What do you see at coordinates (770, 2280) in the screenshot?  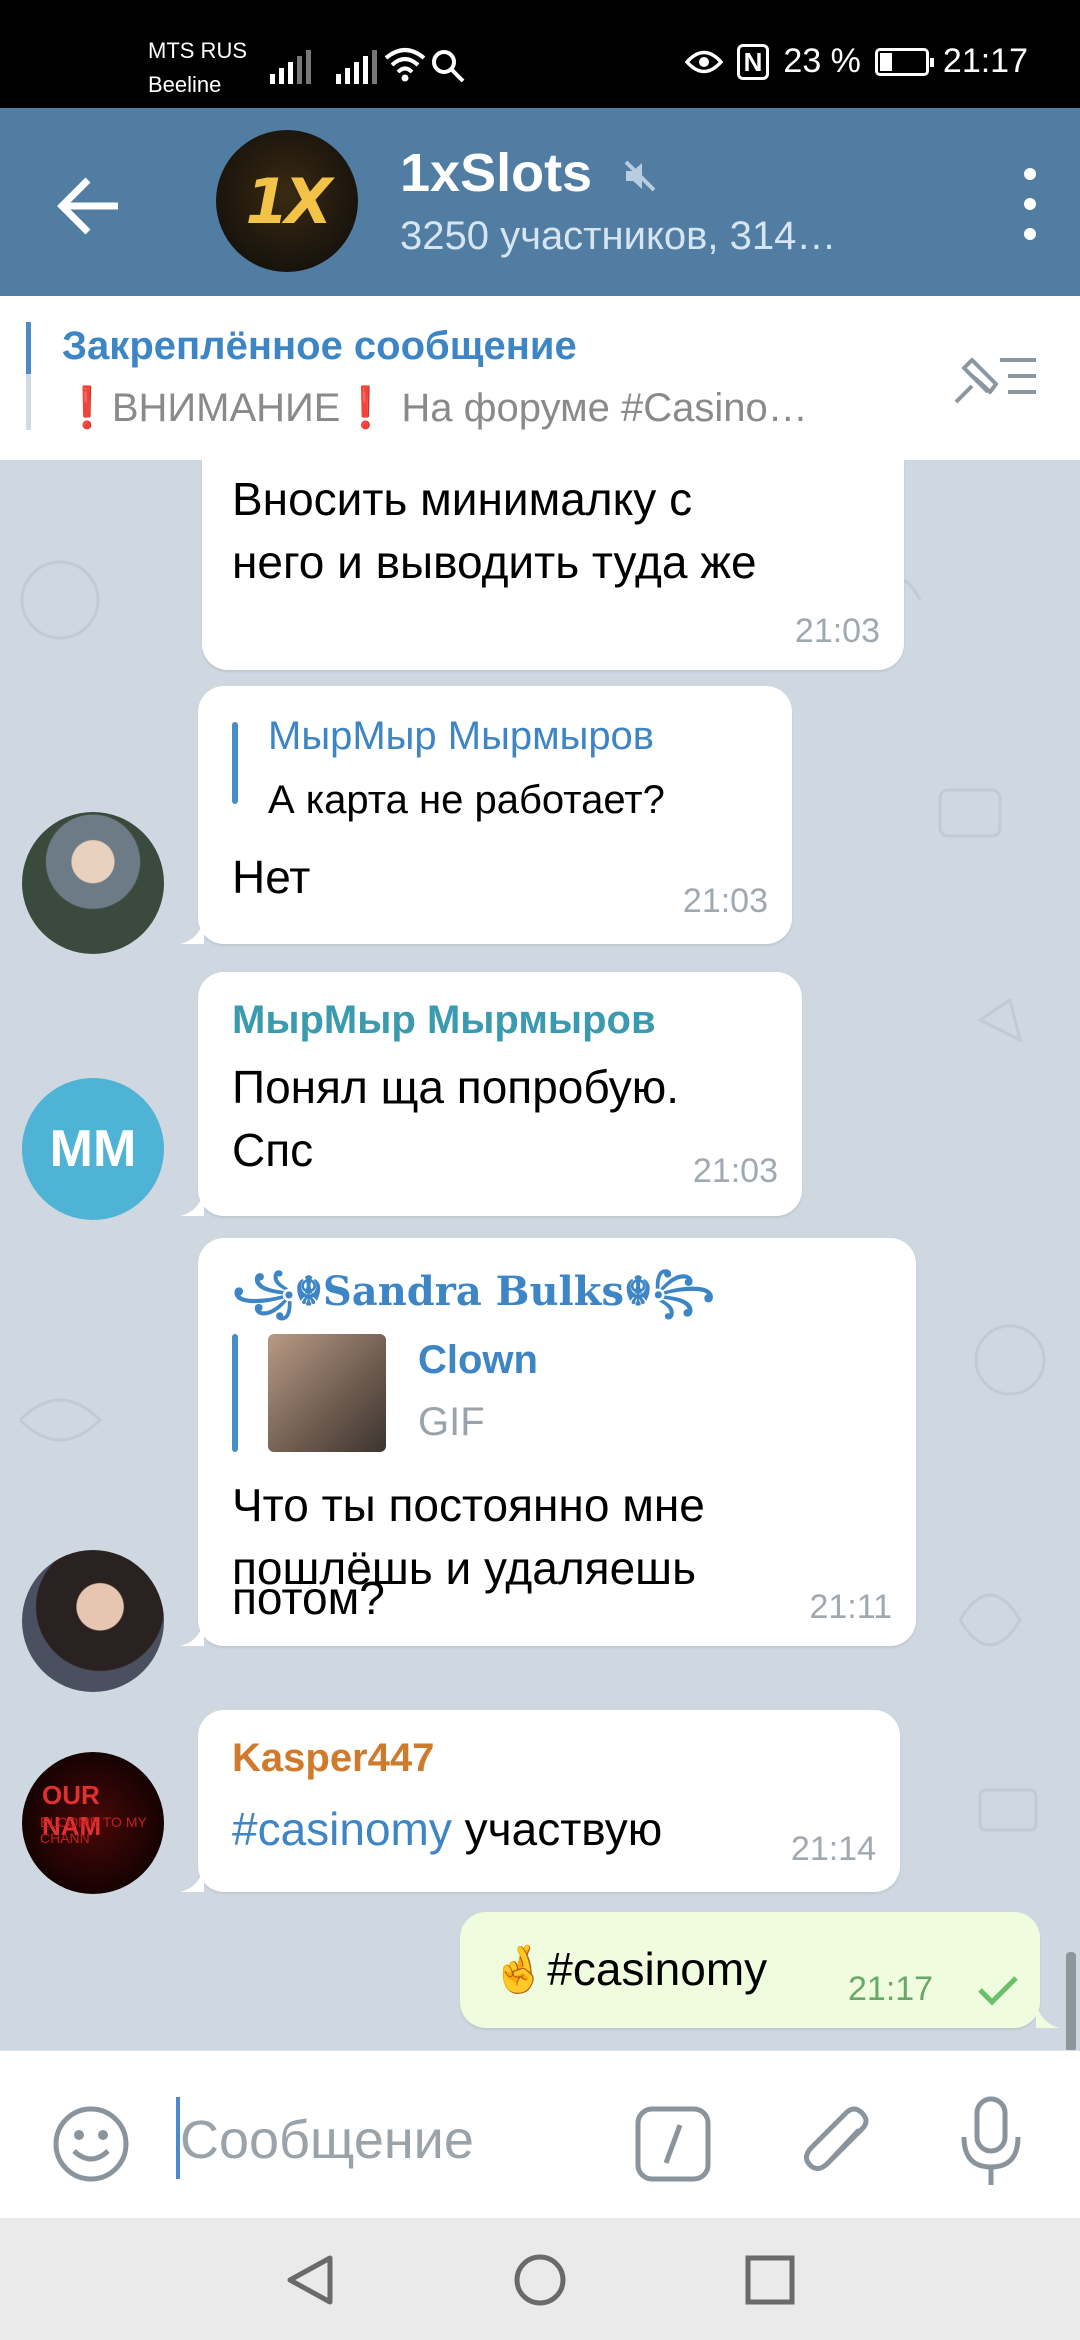 I see `nav-recents-icon` at bounding box center [770, 2280].